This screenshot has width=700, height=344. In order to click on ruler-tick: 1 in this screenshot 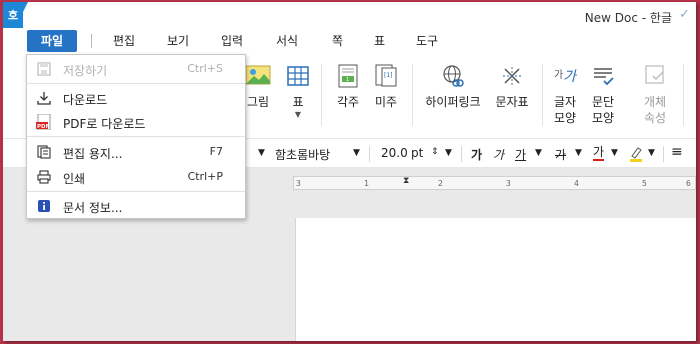, I will do `click(366, 183)`.